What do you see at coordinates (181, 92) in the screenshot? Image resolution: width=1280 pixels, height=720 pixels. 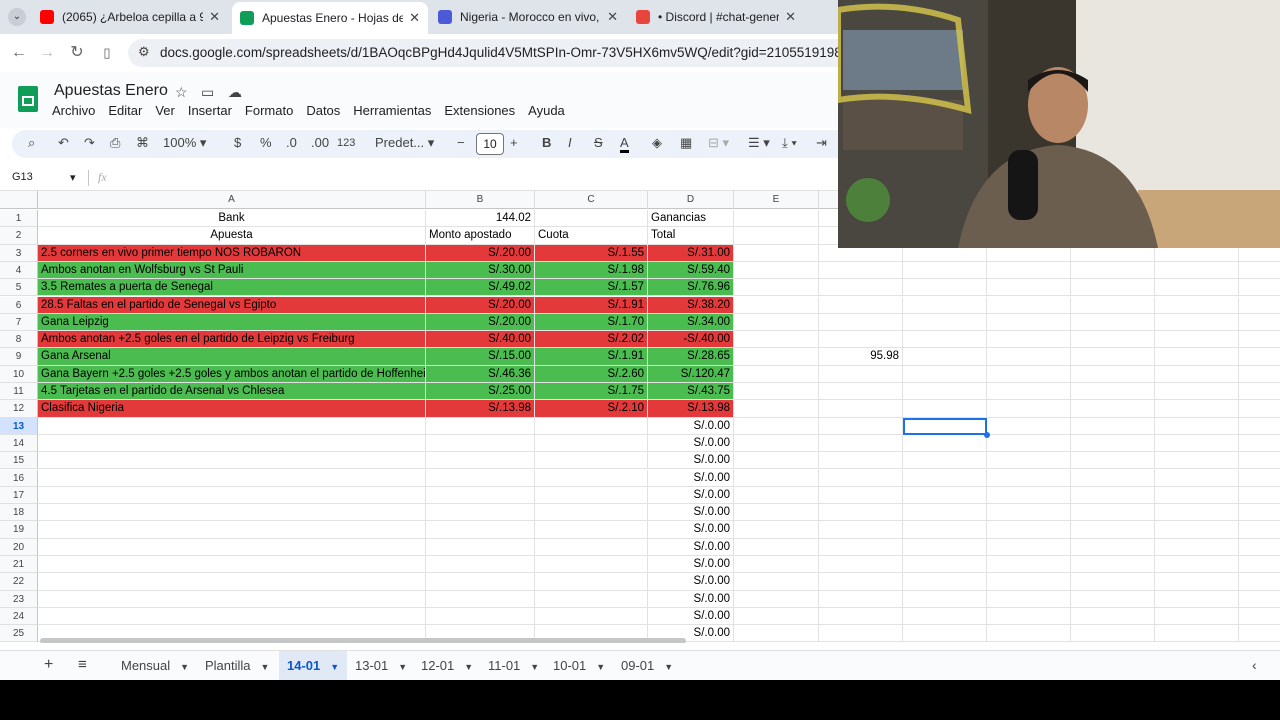 I see `star-icon: ☆` at bounding box center [181, 92].